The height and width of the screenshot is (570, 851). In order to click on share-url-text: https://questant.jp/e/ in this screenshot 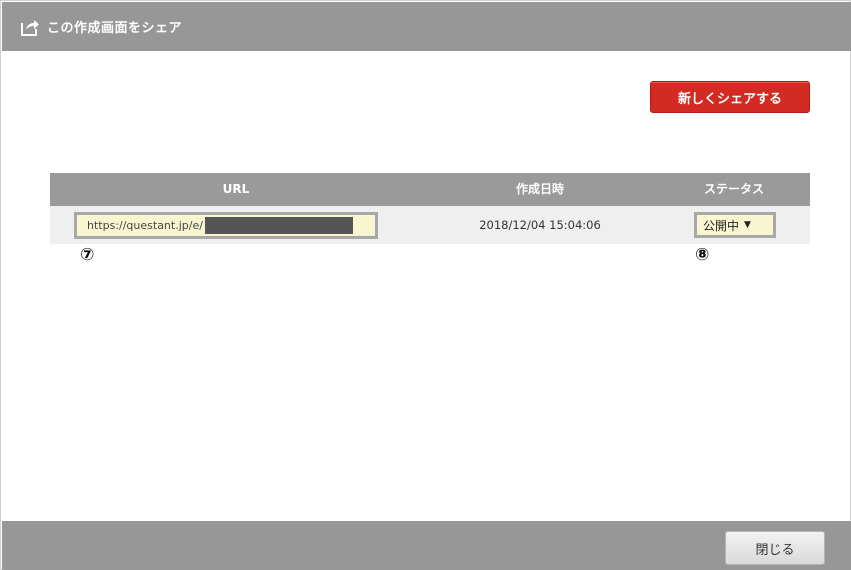, I will do `click(145, 225)`.